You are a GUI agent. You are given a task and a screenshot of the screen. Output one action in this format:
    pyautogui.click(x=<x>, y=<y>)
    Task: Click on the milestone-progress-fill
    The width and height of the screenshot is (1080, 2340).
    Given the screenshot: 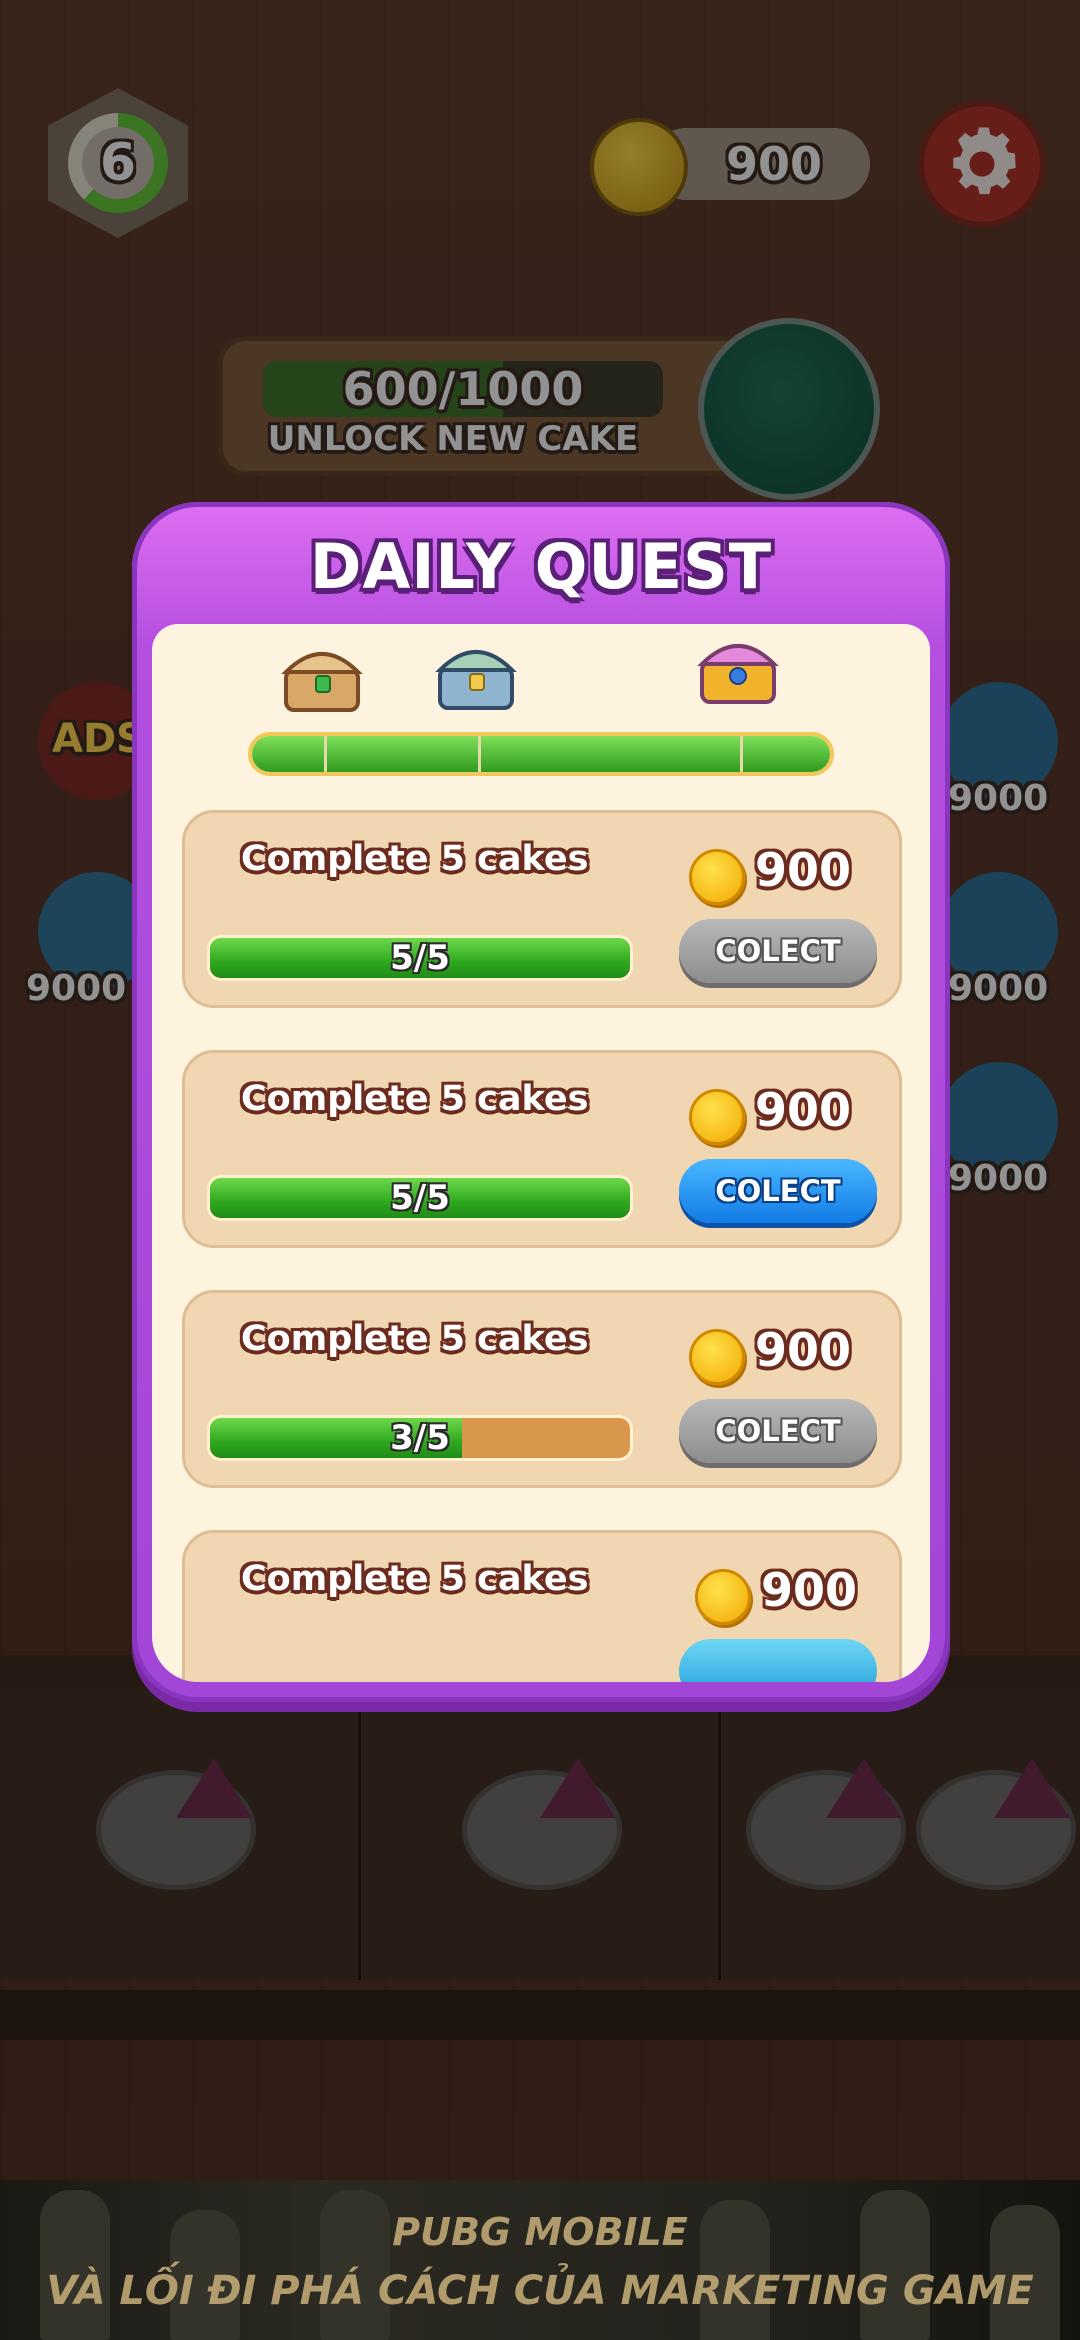 What is the action you would take?
    pyautogui.click(x=541, y=754)
    